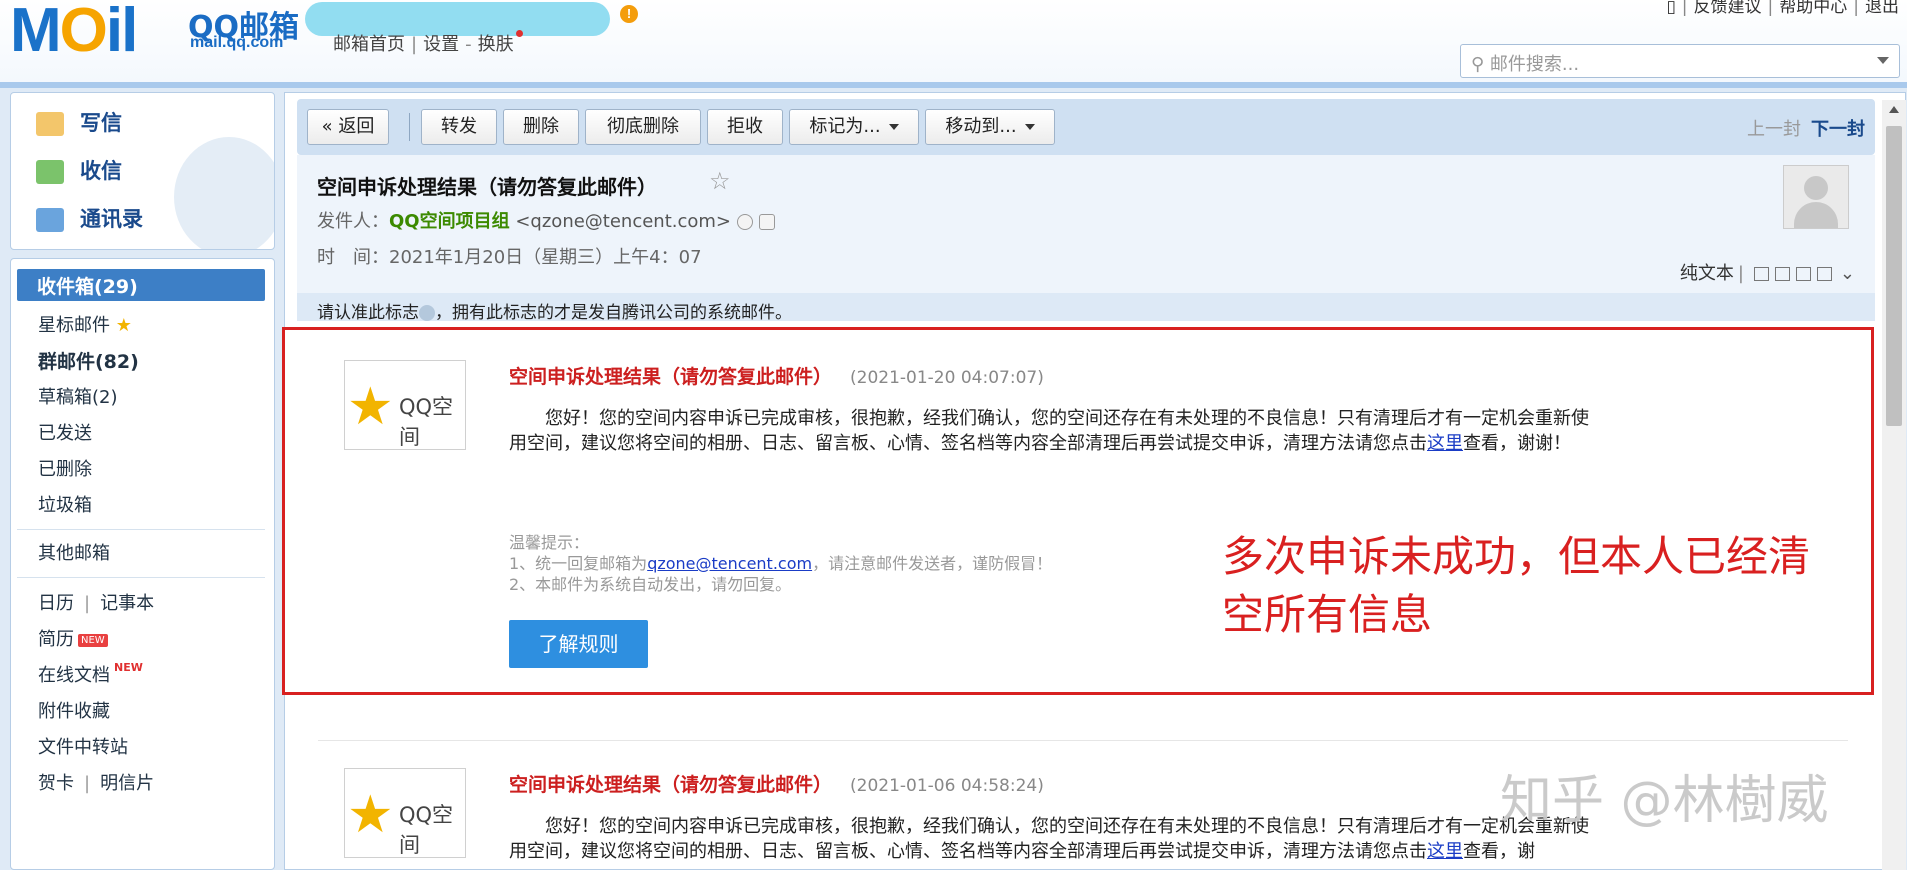 The image size is (1907, 870). I want to click on prev-mail-link: 上一封, so click(1774, 129).